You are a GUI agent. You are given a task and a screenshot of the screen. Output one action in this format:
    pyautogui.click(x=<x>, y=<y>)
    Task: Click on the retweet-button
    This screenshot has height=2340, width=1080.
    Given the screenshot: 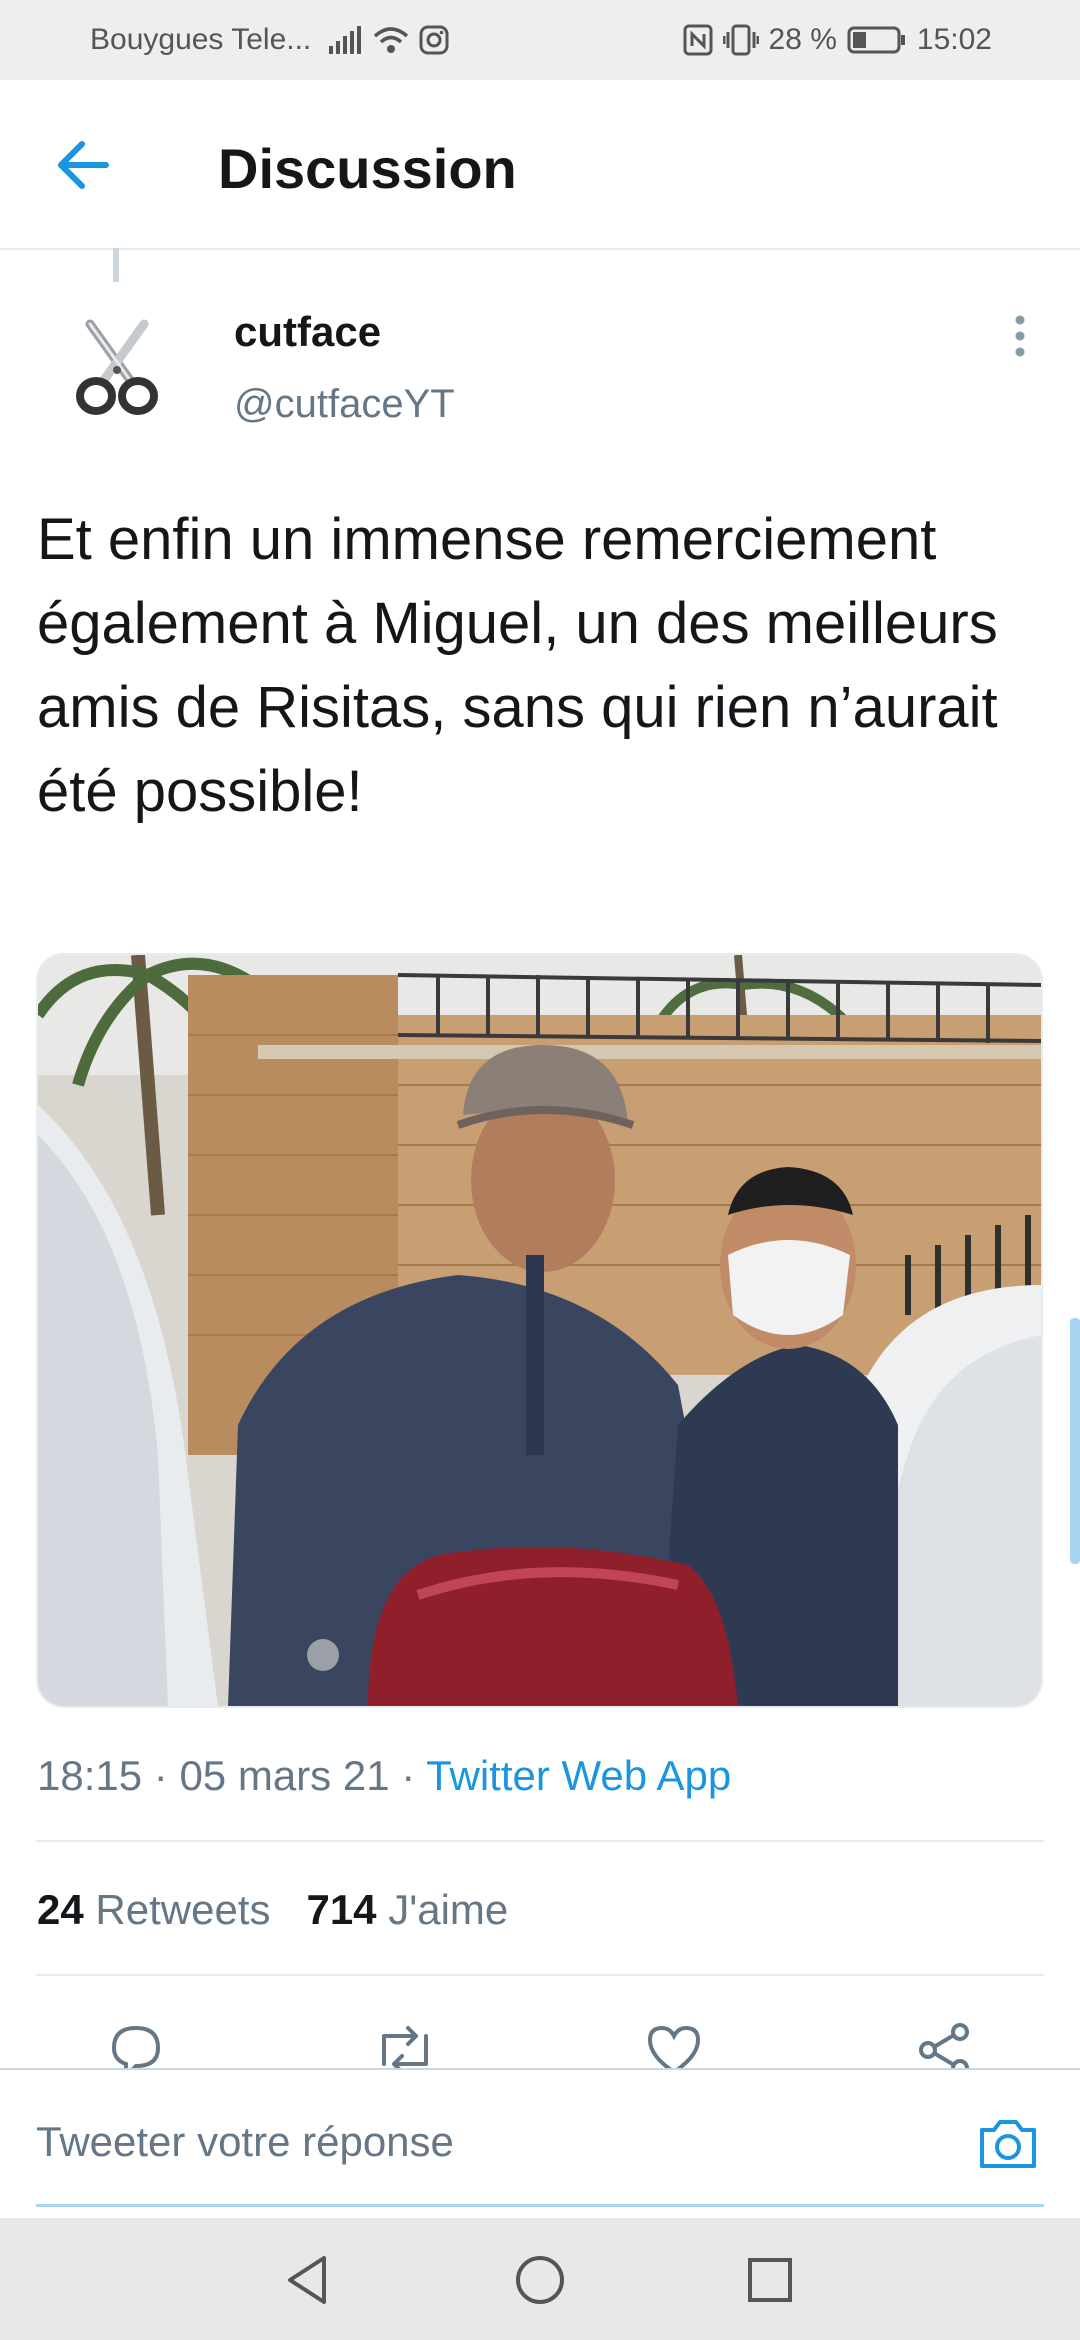 What is the action you would take?
    pyautogui.click(x=402, y=2044)
    